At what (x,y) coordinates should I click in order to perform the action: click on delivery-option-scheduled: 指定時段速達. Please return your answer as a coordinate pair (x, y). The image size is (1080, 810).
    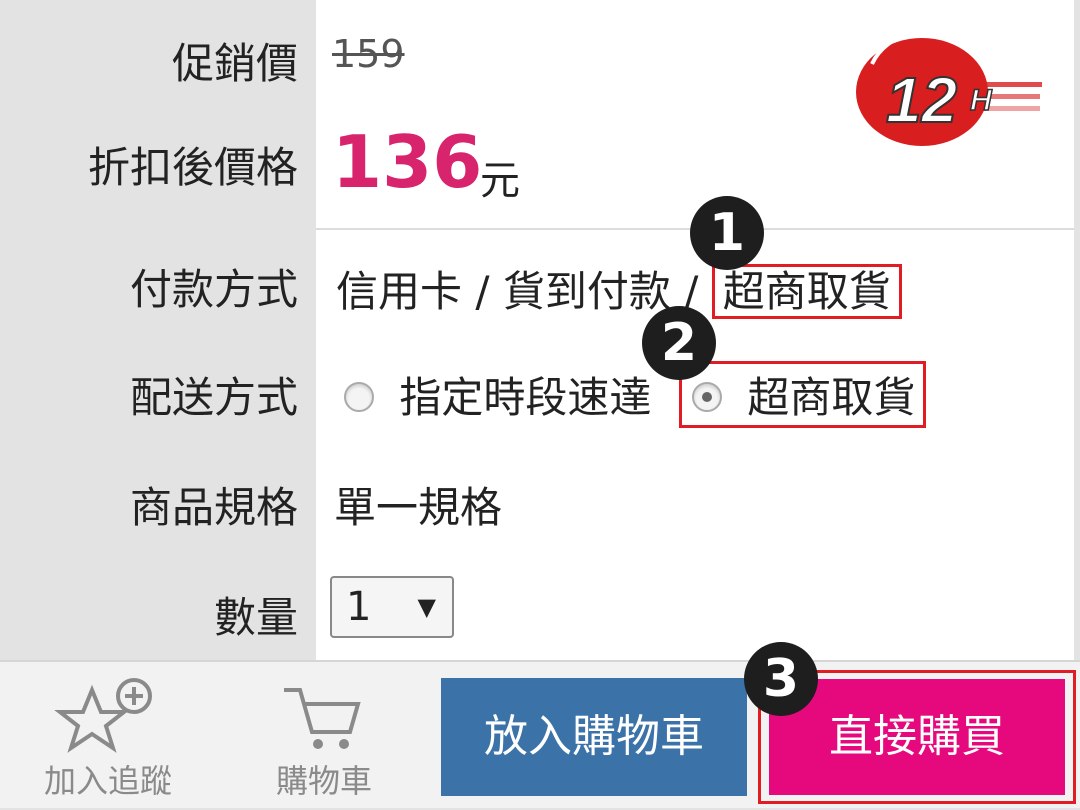
    Looking at the image, I should click on (497, 394).